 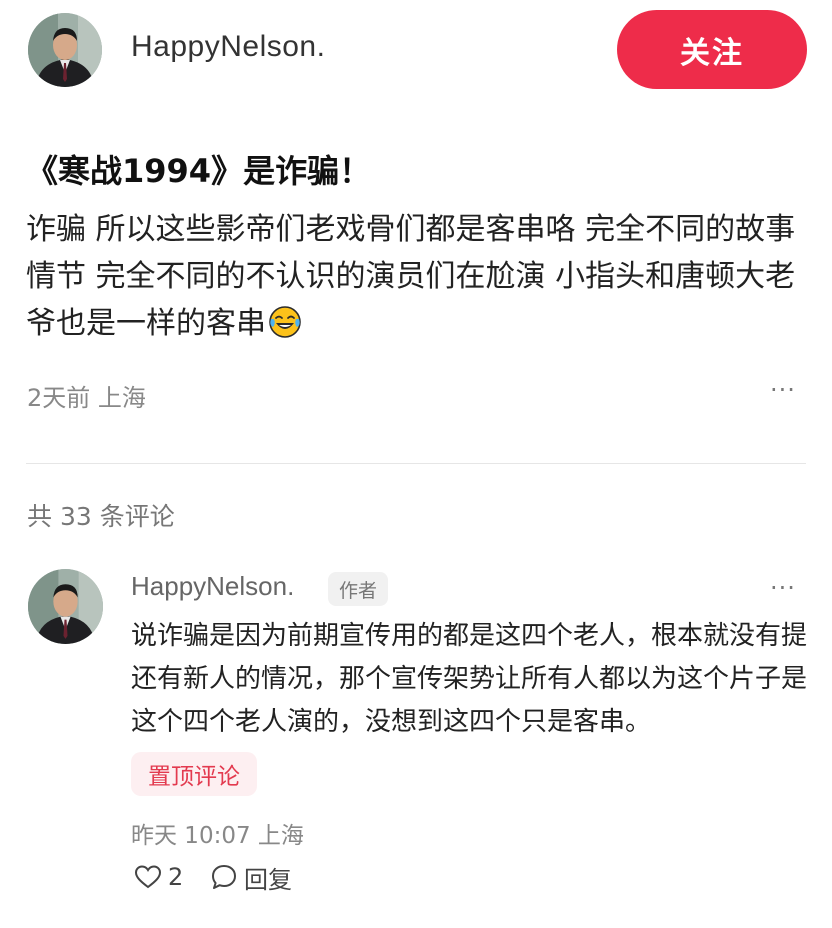 What do you see at coordinates (176, 877) in the screenshot?
I see `like-count: 2` at bounding box center [176, 877].